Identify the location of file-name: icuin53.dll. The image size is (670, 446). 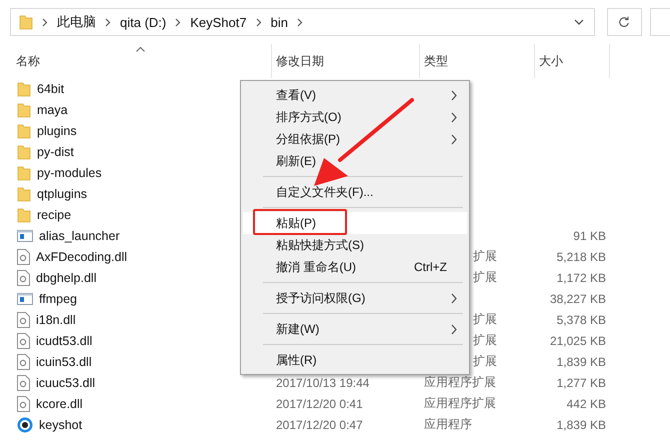
(64, 361).